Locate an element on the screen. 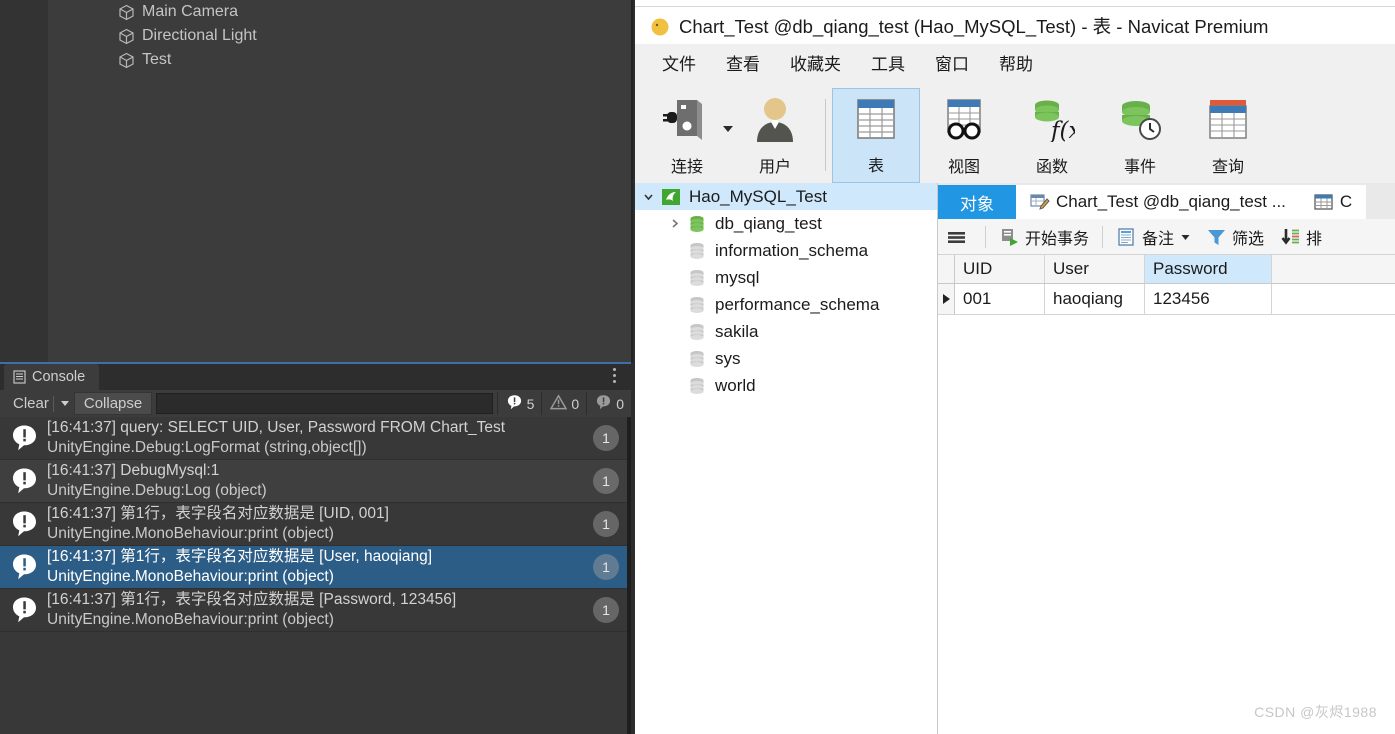  begin-transaction-button: 开始事务 is located at coordinates (1044, 237).